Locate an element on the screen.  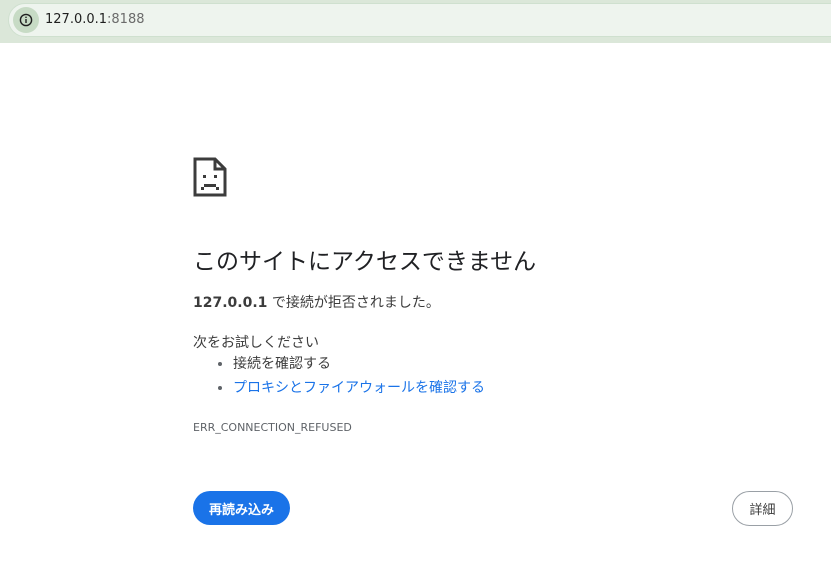
browser-toolbar: 127.0.0.1:8188 is located at coordinates (415, 21).